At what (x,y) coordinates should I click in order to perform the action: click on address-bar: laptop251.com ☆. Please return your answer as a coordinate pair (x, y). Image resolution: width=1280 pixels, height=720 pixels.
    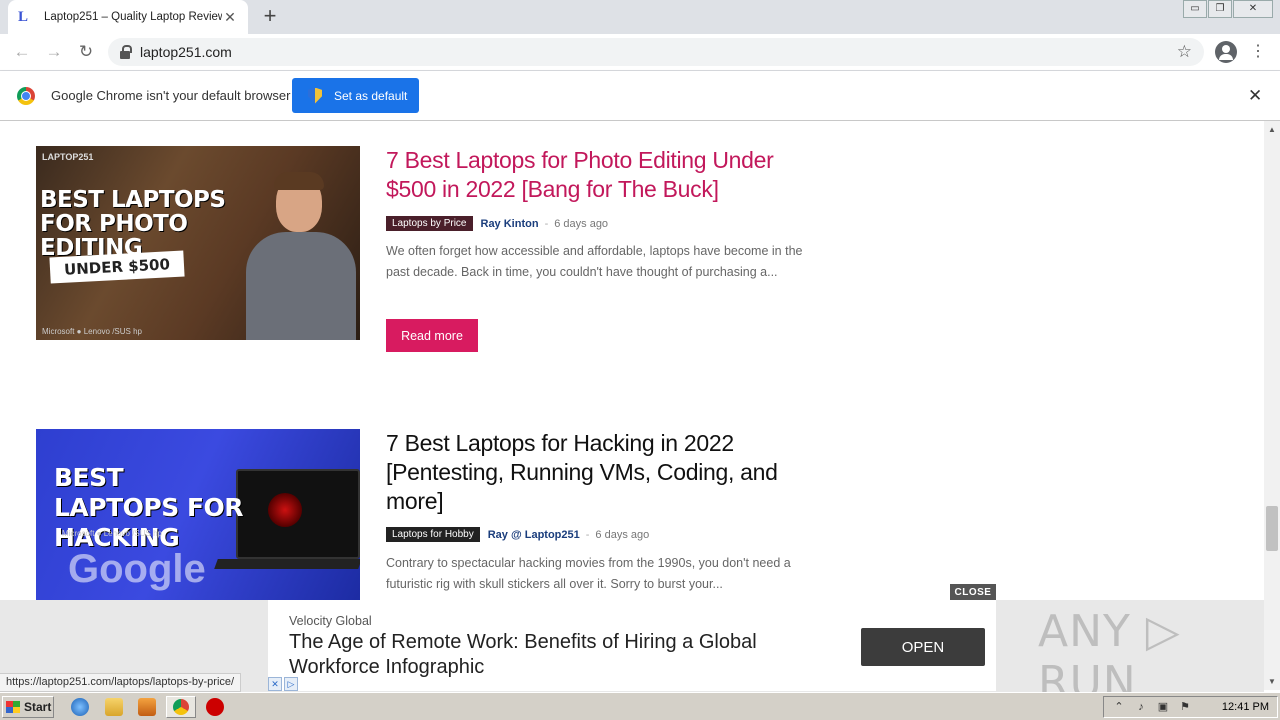
    Looking at the image, I should click on (656, 52).